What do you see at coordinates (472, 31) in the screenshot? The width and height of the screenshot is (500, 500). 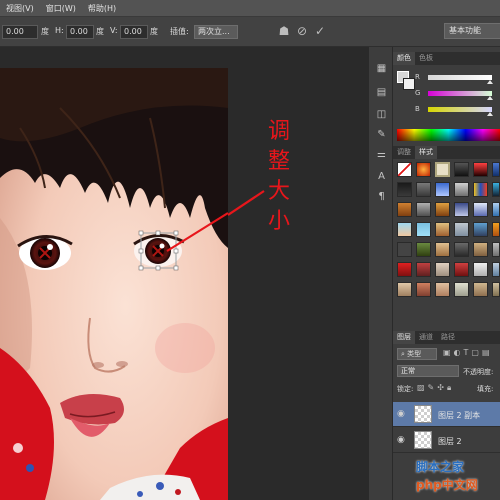 I see `workspace-select: 基本功能` at bounding box center [472, 31].